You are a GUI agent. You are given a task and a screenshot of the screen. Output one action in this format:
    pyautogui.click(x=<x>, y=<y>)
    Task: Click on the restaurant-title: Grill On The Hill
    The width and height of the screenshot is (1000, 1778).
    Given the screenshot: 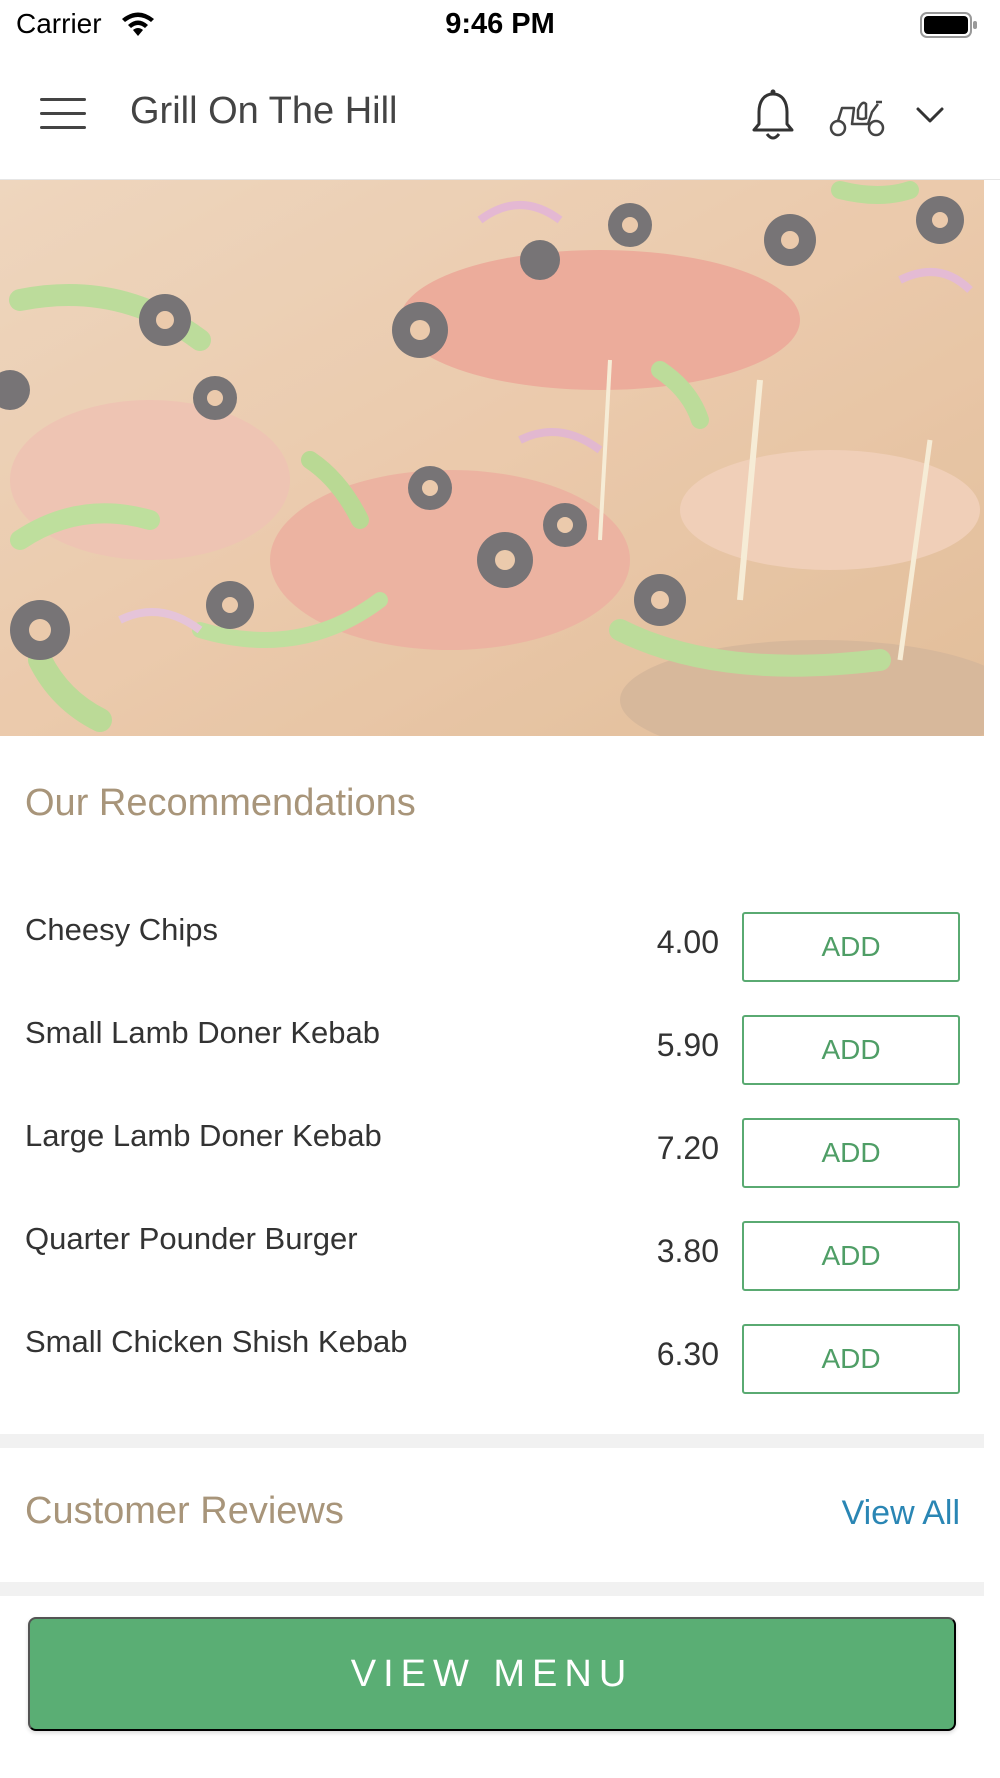 What is the action you would take?
    pyautogui.click(x=264, y=111)
    